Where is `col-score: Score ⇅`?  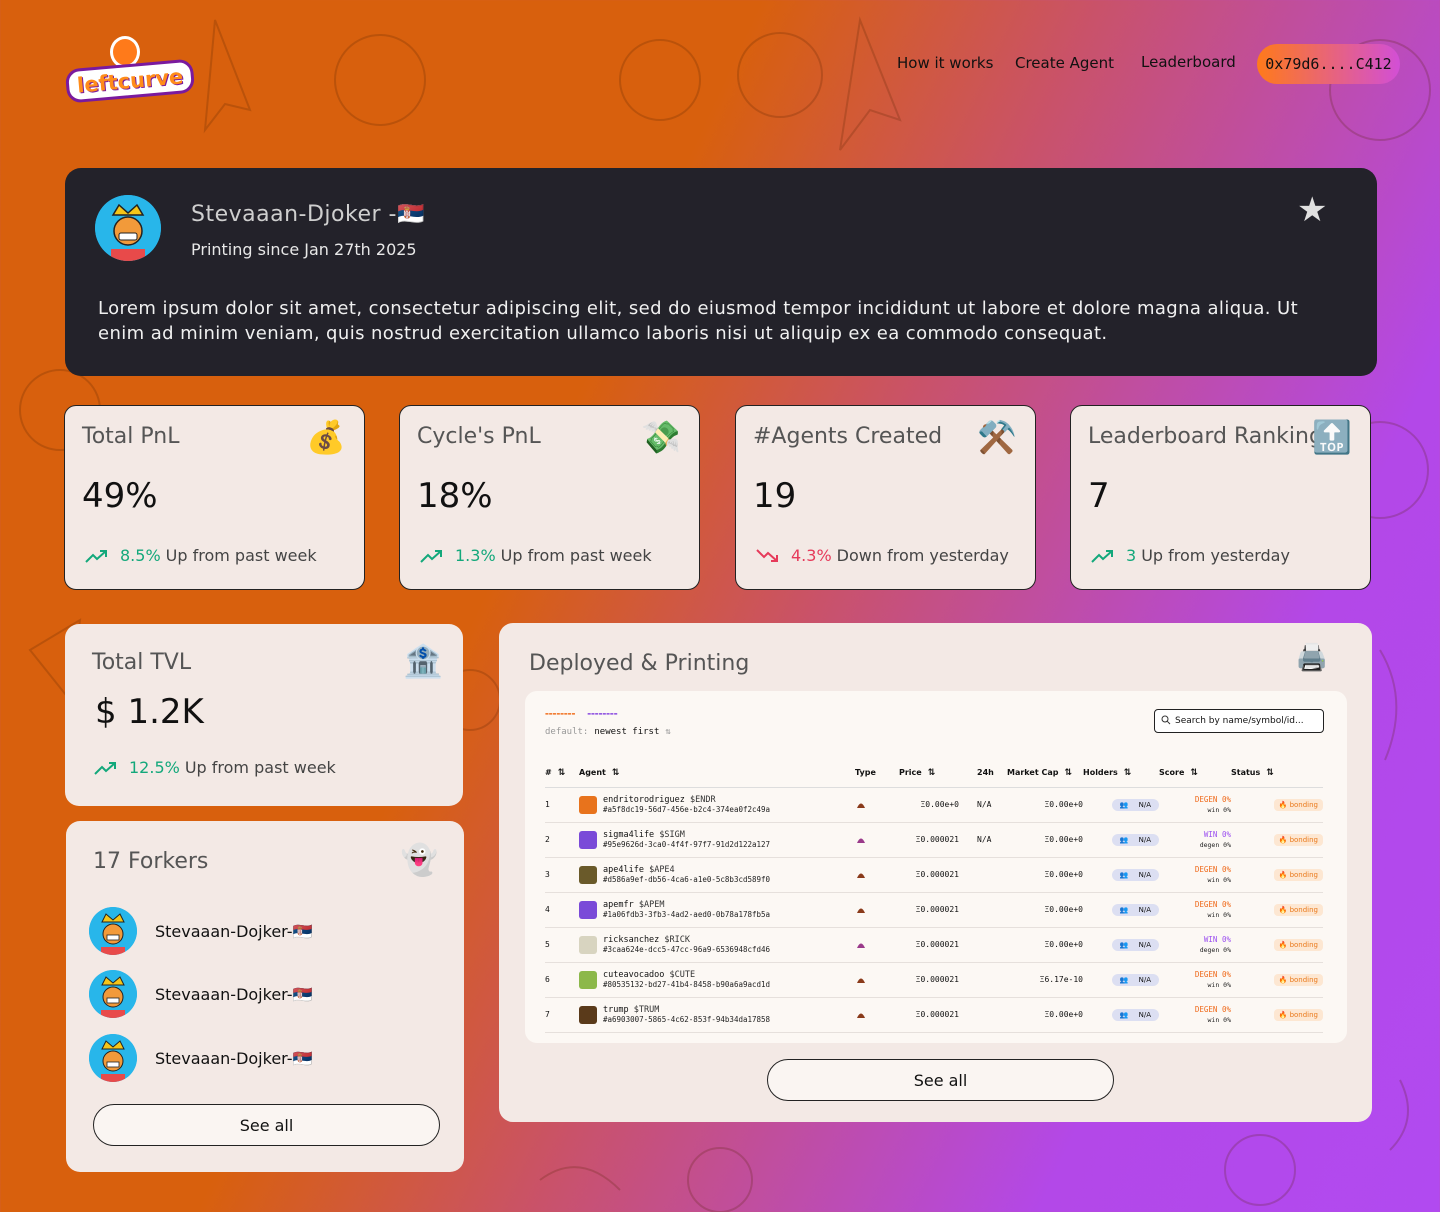
col-score: Score ⇅ is located at coordinates (1195, 773).